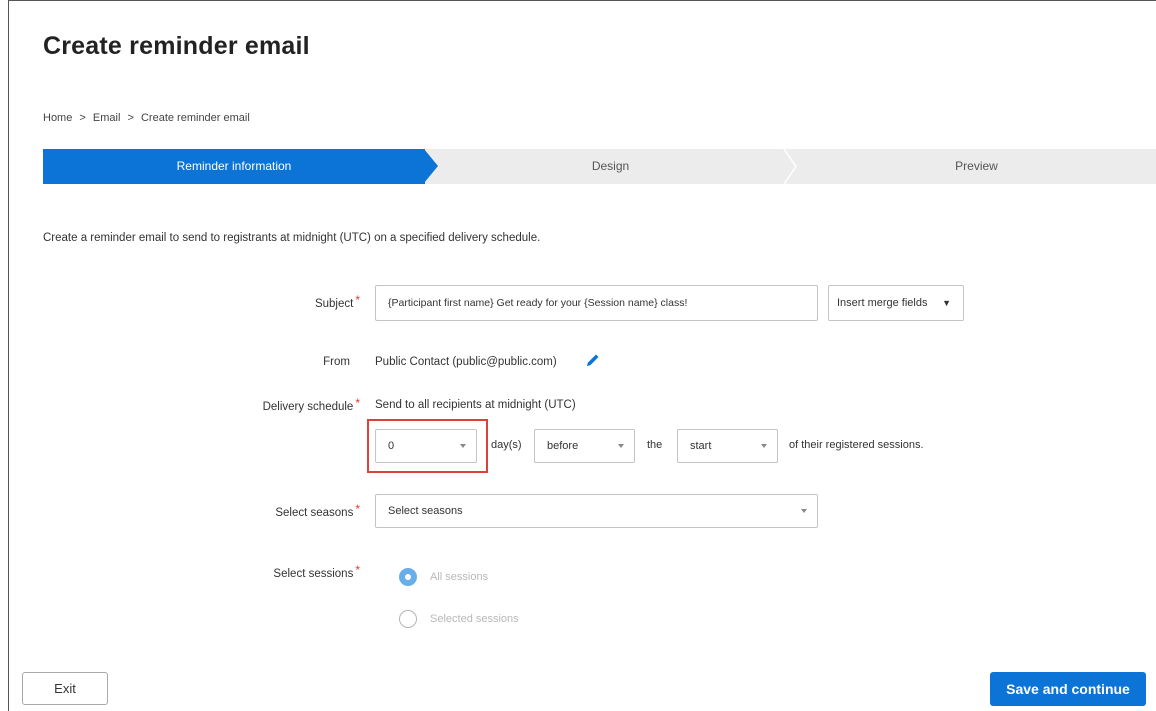 The width and height of the screenshot is (1156, 711). What do you see at coordinates (57, 118) in the screenshot?
I see `breadcrumb-home: Home` at bounding box center [57, 118].